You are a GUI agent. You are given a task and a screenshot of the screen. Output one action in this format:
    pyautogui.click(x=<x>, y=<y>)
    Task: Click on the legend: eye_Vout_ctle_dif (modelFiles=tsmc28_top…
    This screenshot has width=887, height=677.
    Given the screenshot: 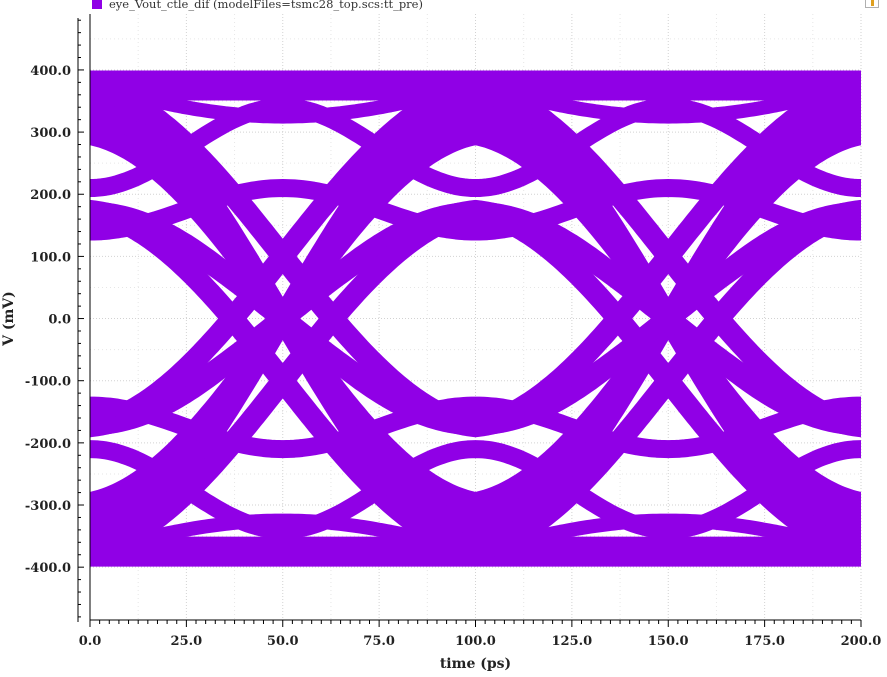 What is the action you would take?
    pyautogui.click(x=257, y=6)
    